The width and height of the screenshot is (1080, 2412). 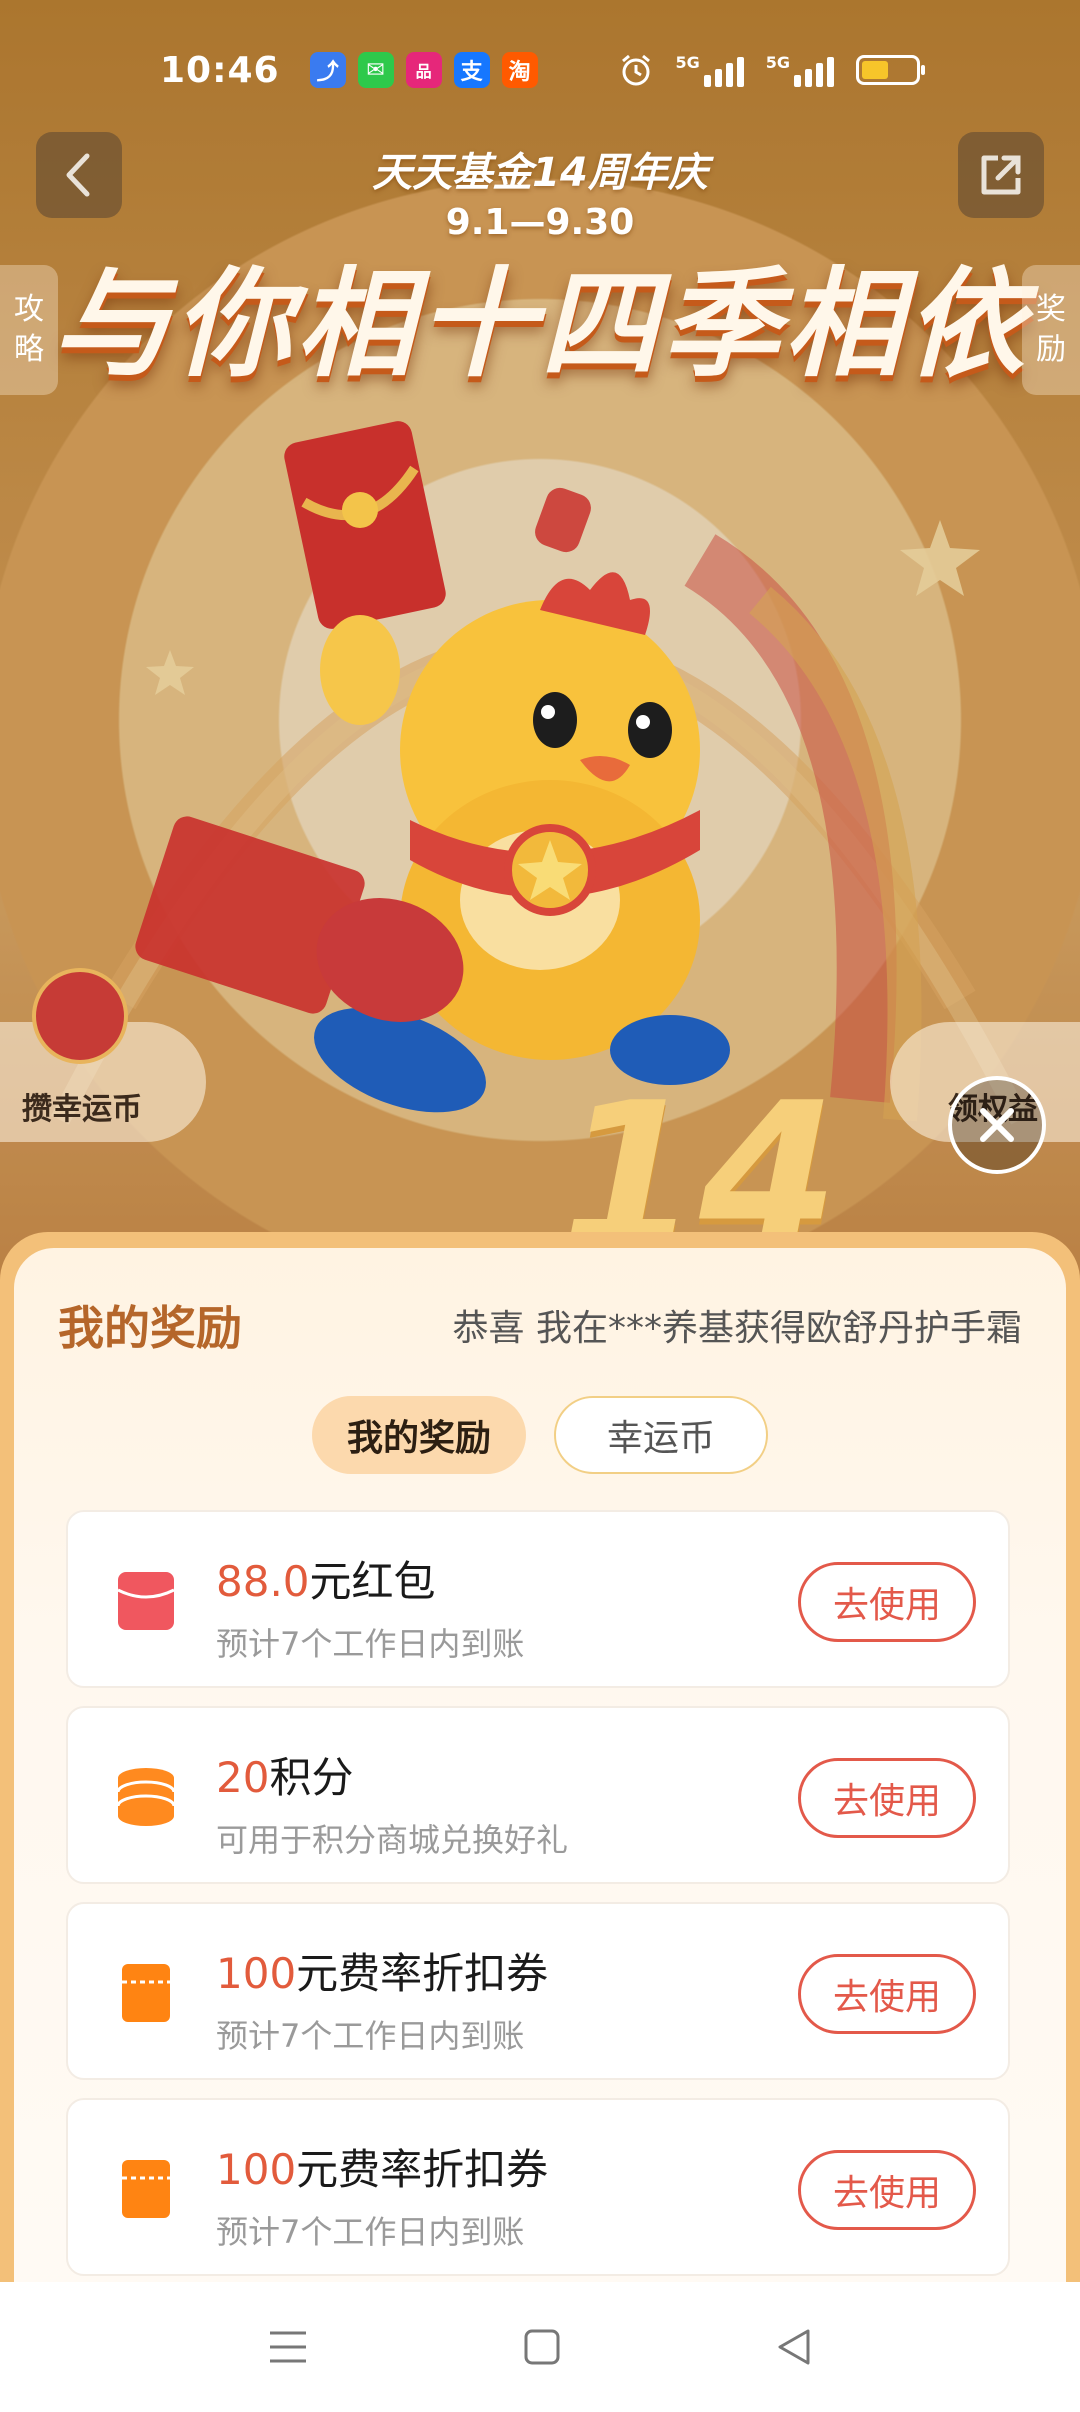 I want to click on notification-apps: ⤴ ✉ 品 支 淘, so click(x=423, y=70).